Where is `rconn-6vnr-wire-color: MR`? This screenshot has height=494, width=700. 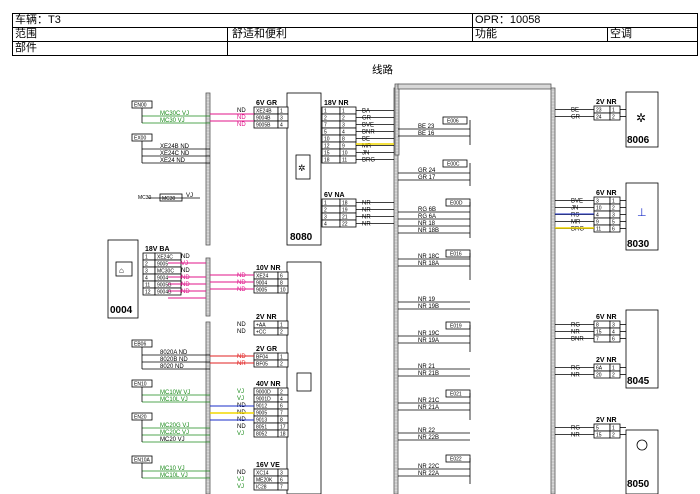
rconn-6vnr-wire-color: MR is located at coordinates (576, 223).